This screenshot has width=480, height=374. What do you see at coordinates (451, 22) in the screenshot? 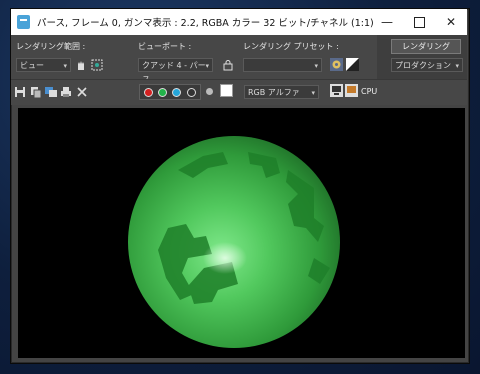
I see `close-button: ✕` at bounding box center [451, 22].